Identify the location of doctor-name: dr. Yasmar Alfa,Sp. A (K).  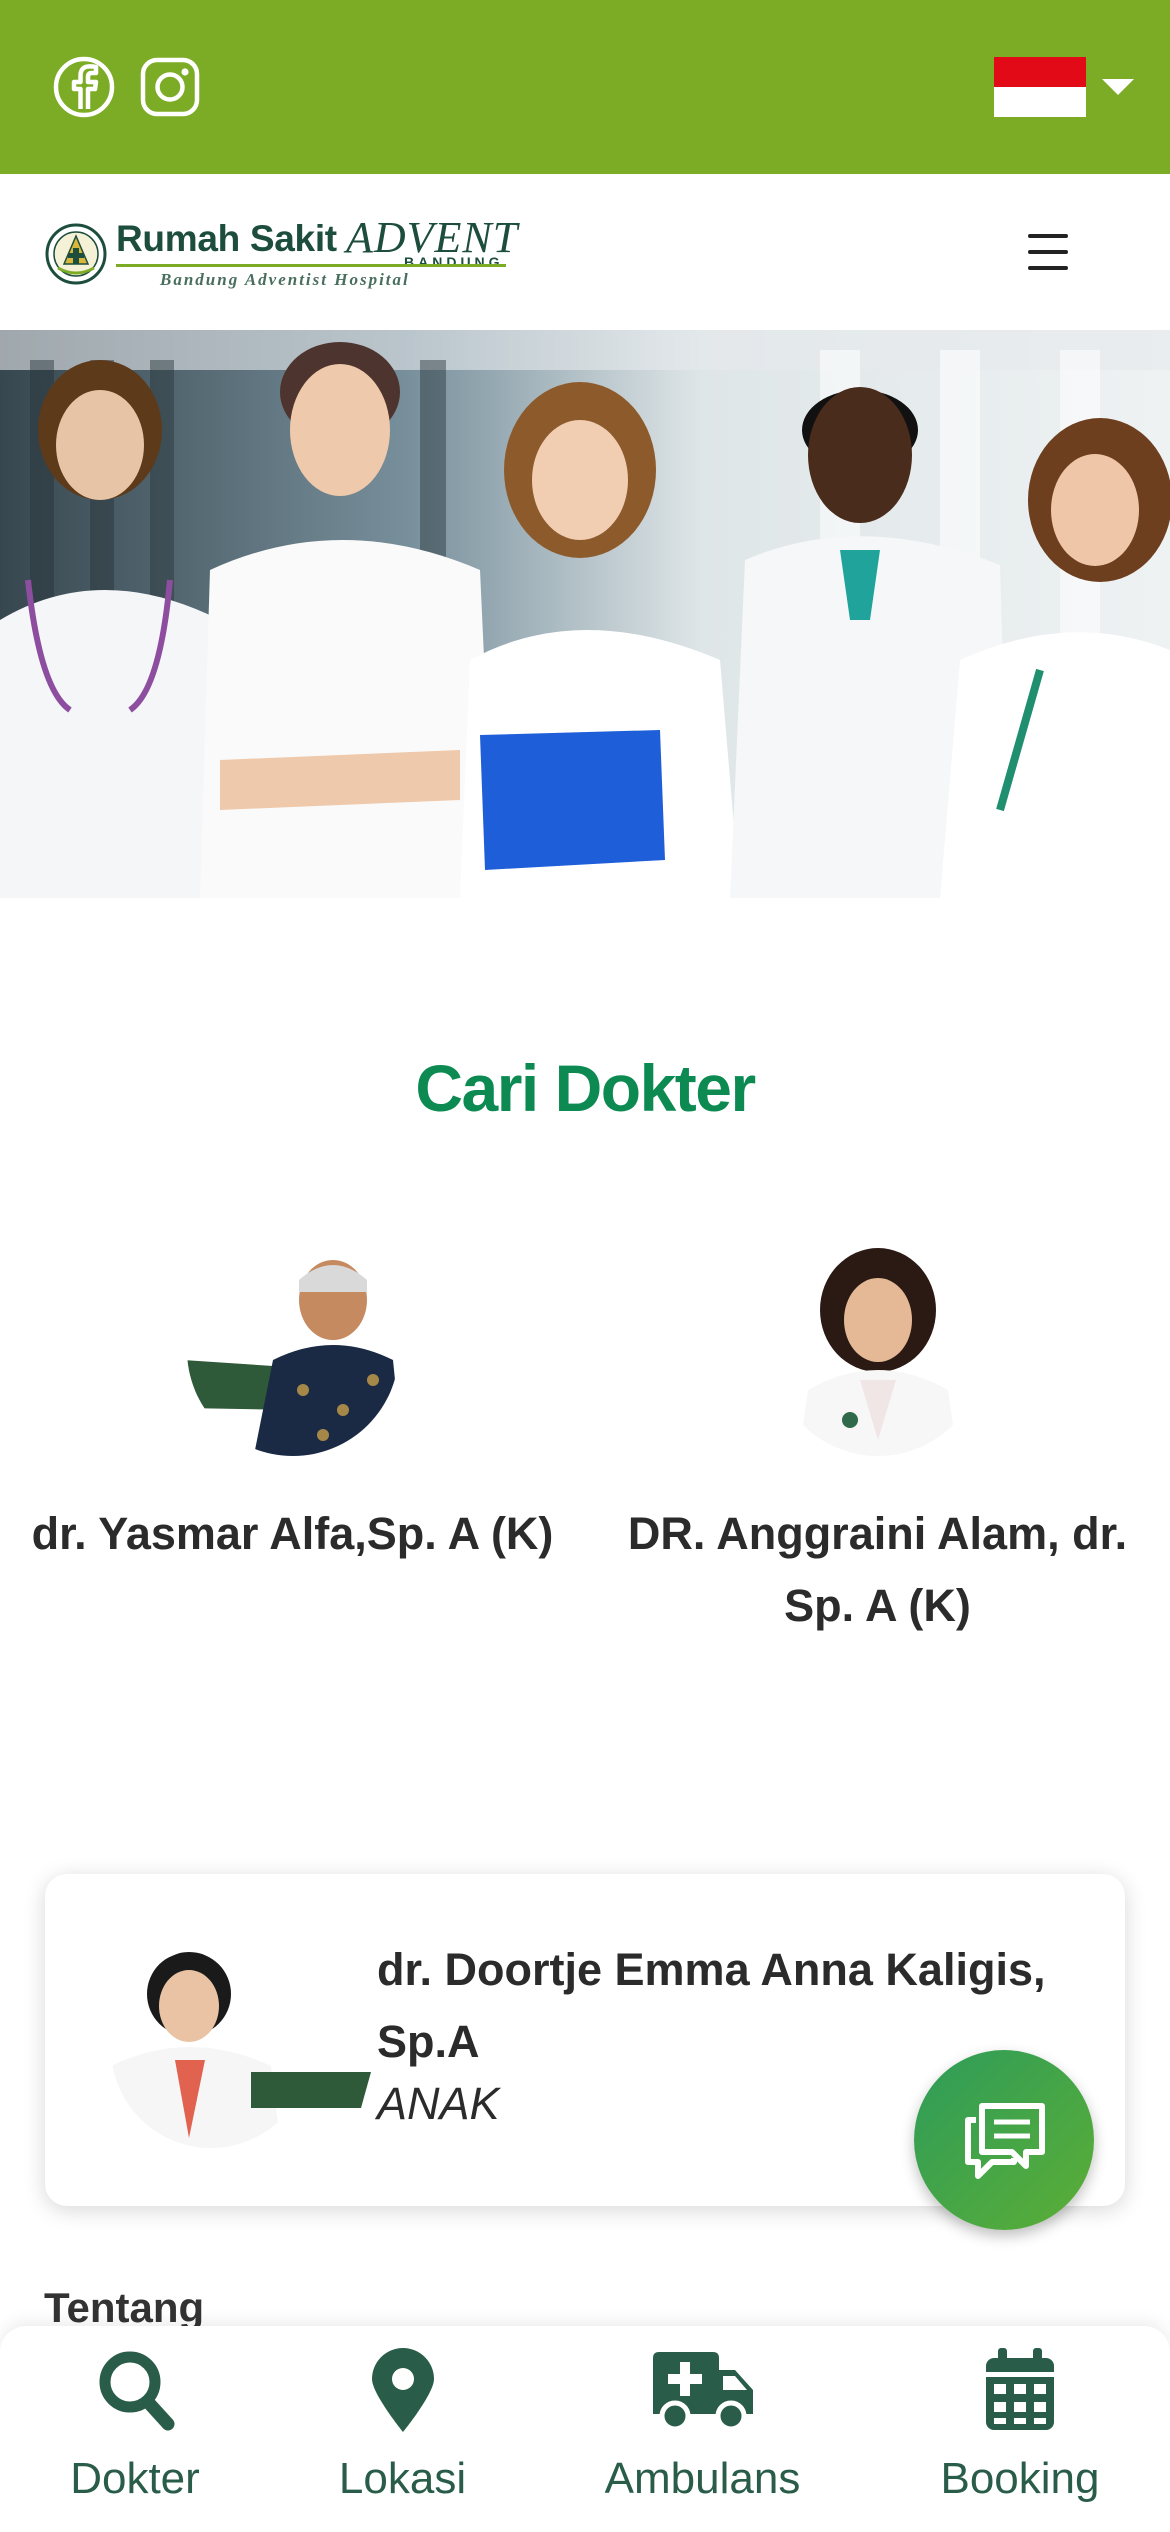
(292, 1533).